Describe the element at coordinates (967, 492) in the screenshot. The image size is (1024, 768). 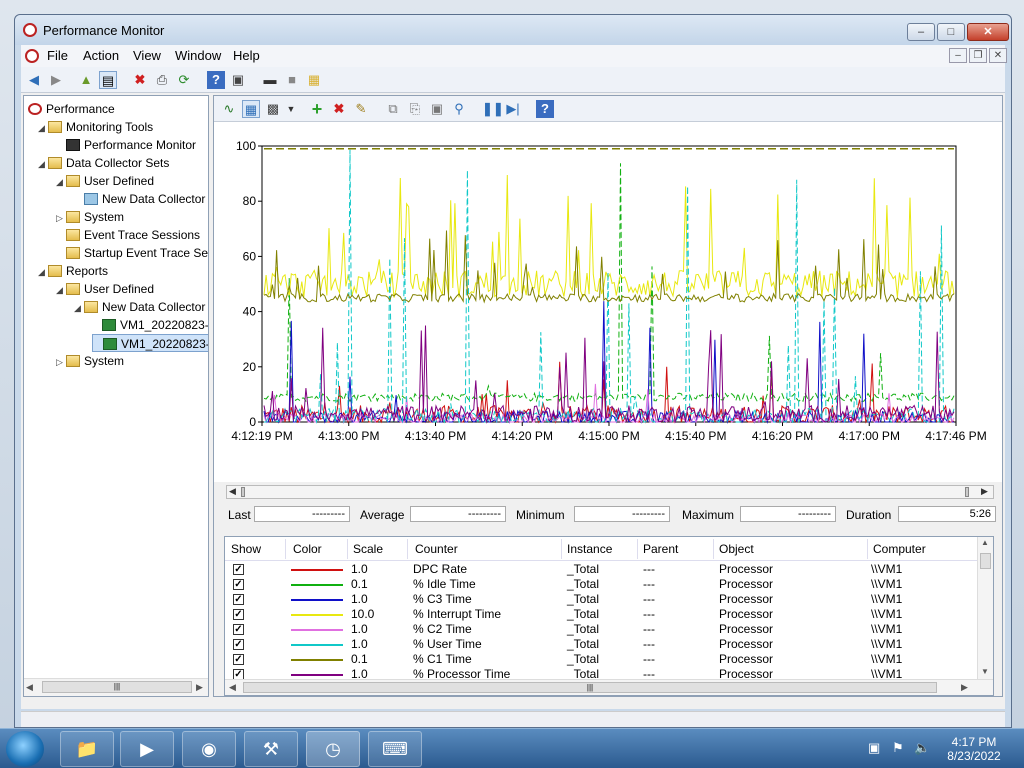
I see `range-end-handle` at that location.